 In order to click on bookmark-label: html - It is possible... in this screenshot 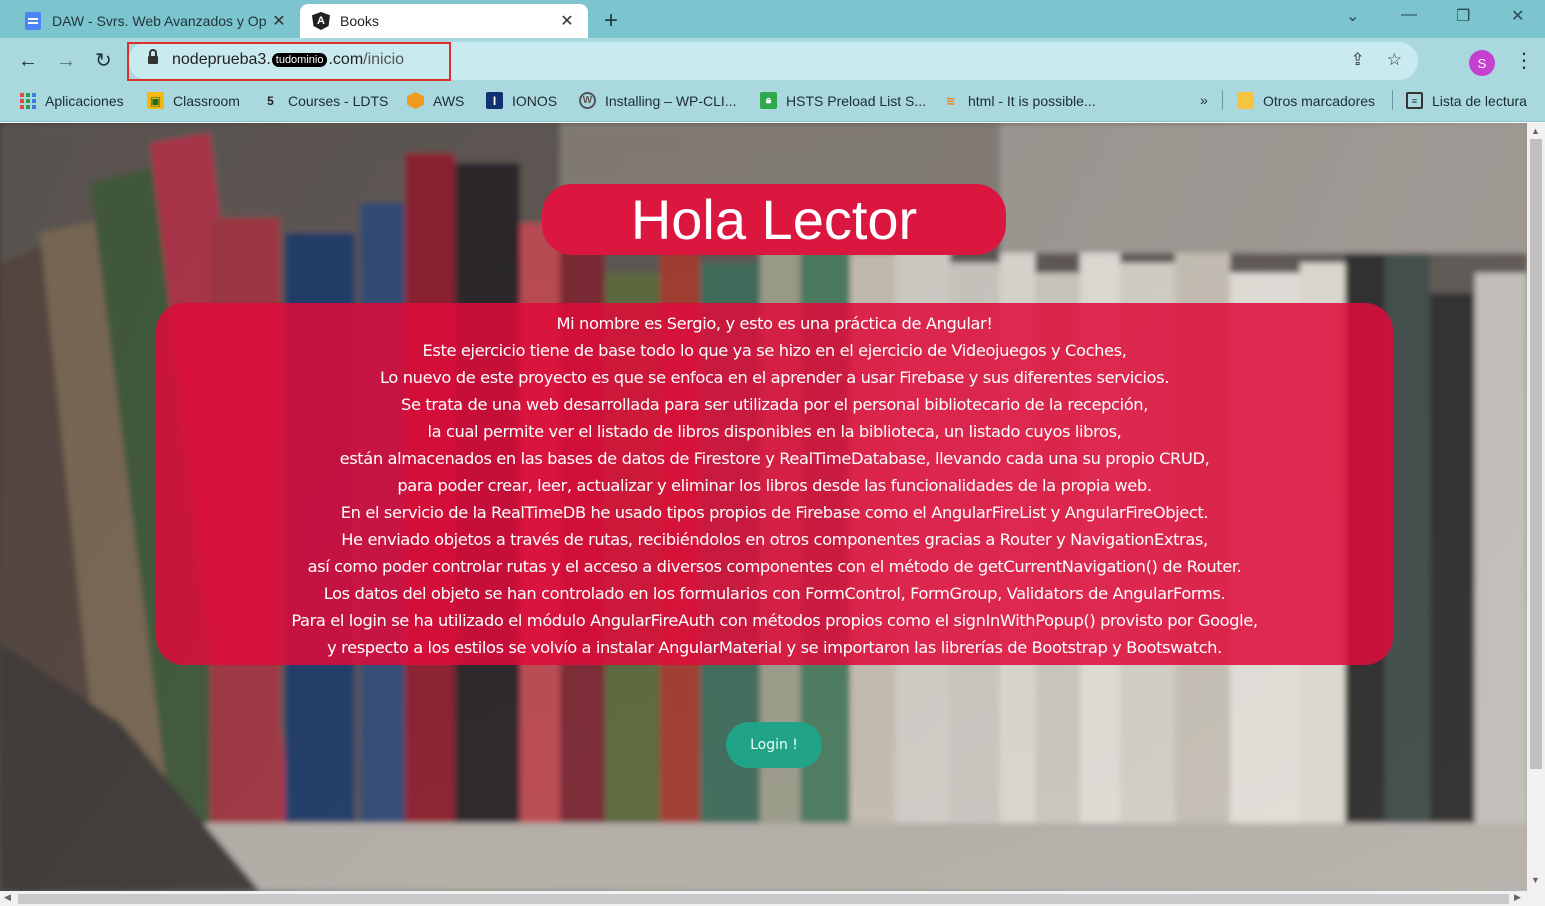, I will do `click(1032, 100)`.